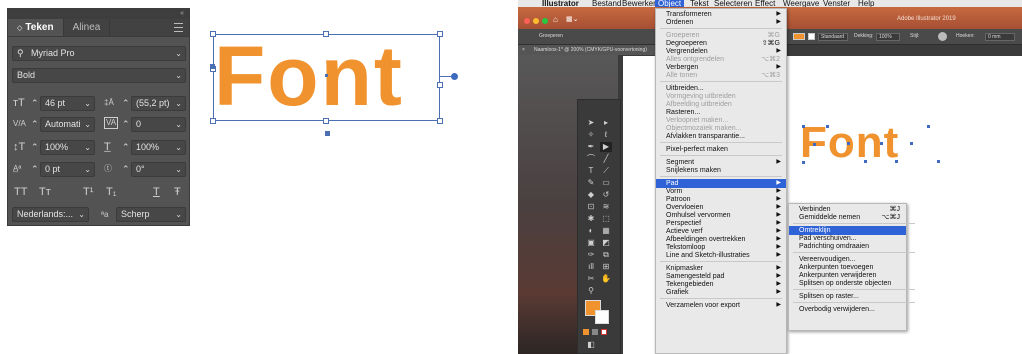 This screenshot has height=354, width=1022. I want to click on text-in-port, so click(212, 66).